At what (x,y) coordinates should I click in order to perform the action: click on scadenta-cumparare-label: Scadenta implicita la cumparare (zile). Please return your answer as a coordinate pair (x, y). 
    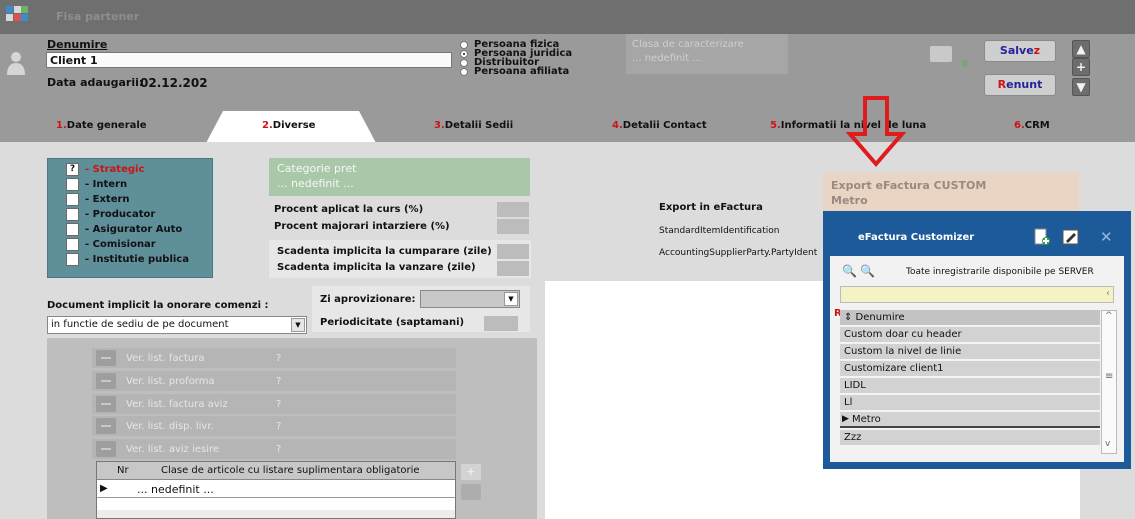
    Looking at the image, I should click on (384, 251).